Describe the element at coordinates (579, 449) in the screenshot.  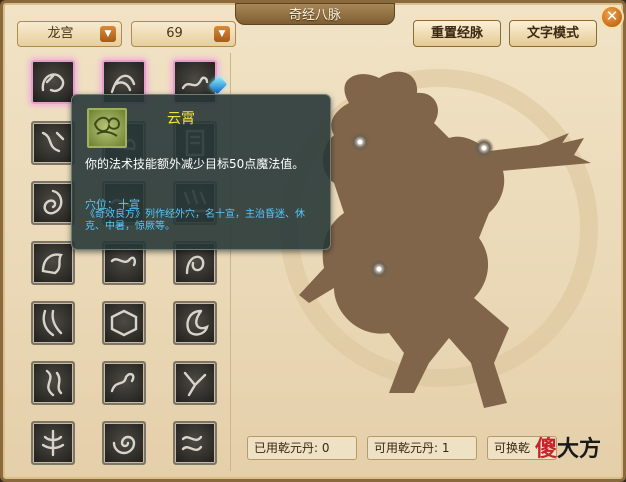
I see `watermark-text: 大方` at that location.